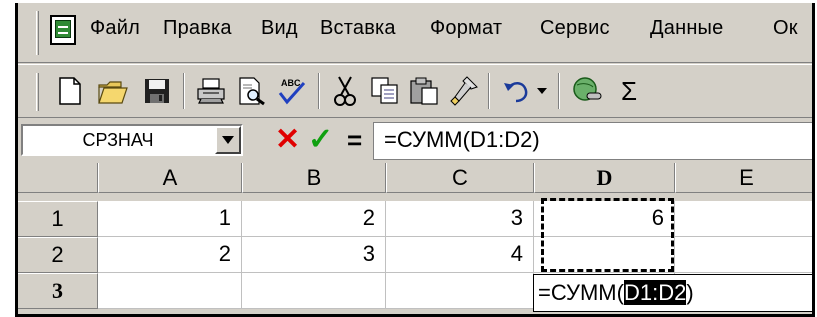 The height and width of the screenshot is (317, 817). Describe the element at coordinates (170, 219) in the screenshot. I see `cell-a1: 1` at that location.